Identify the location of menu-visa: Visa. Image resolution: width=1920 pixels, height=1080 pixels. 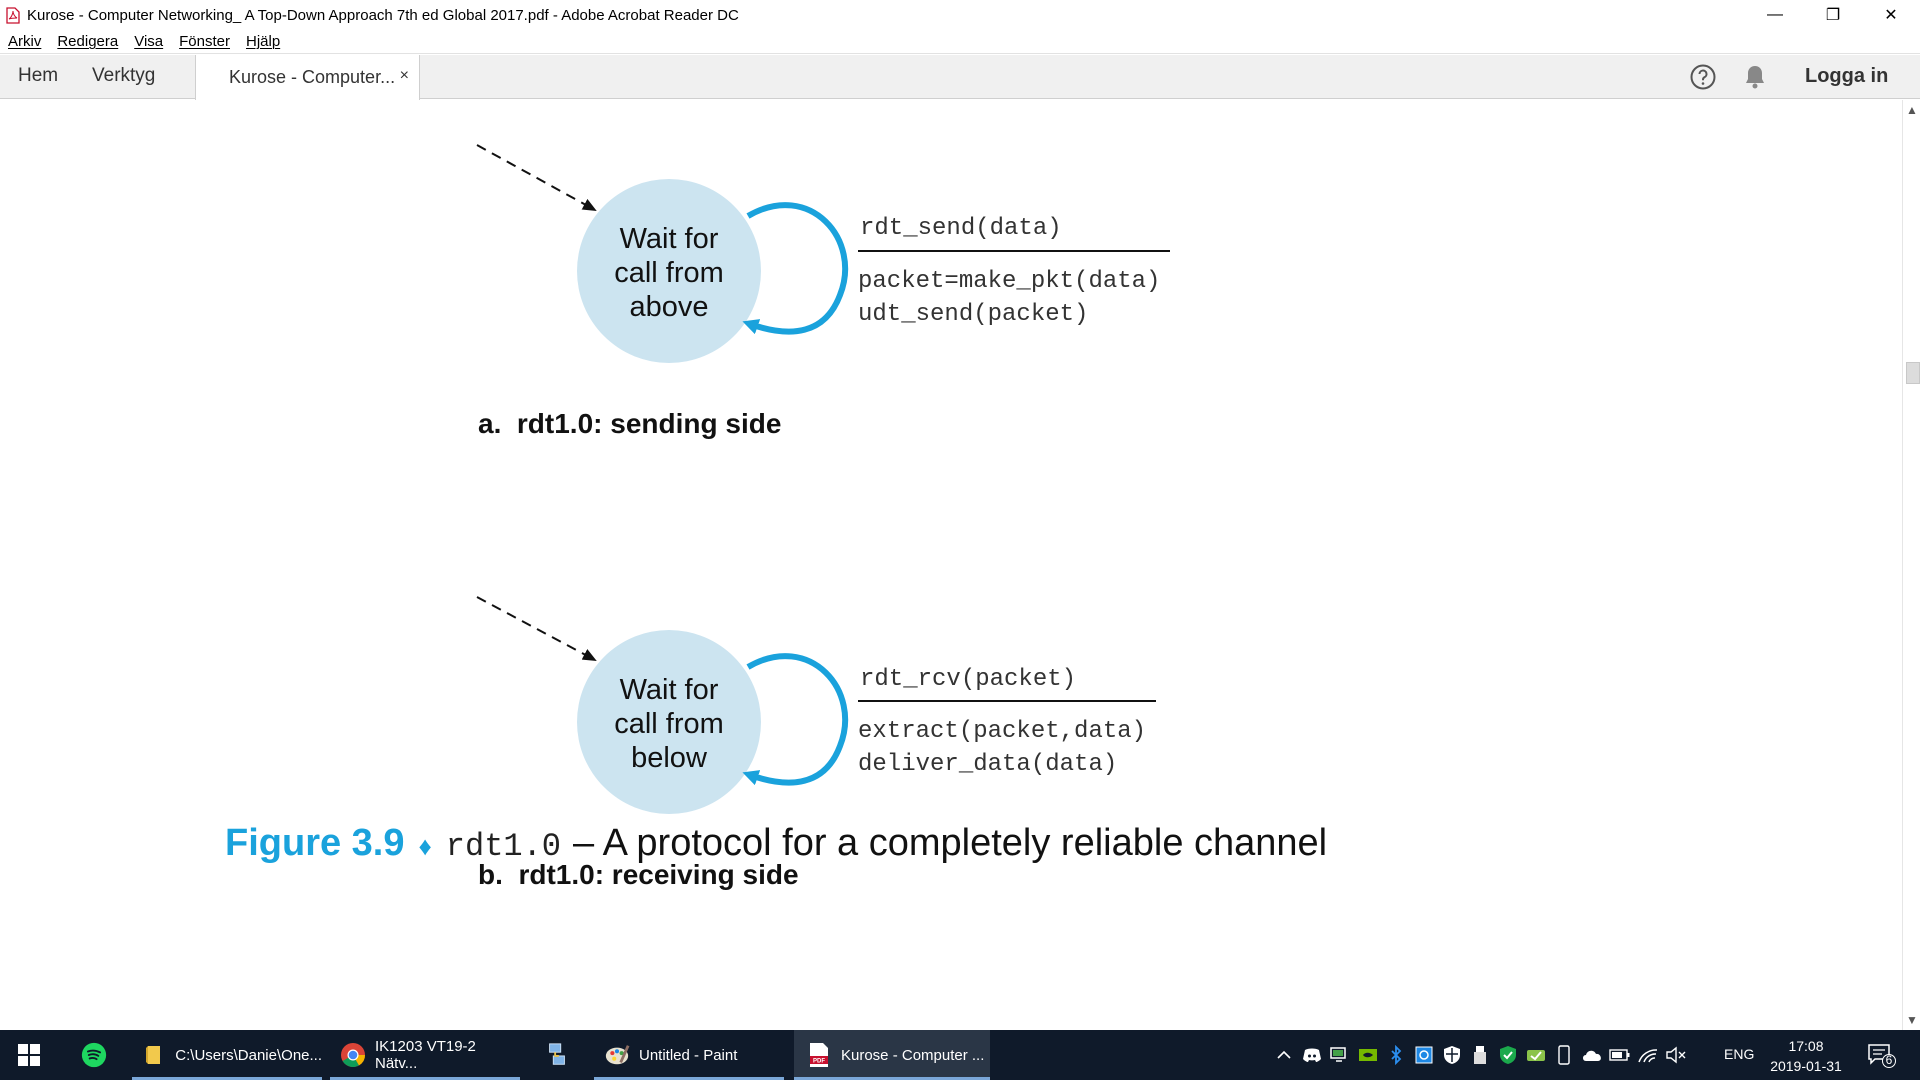
(148, 41).